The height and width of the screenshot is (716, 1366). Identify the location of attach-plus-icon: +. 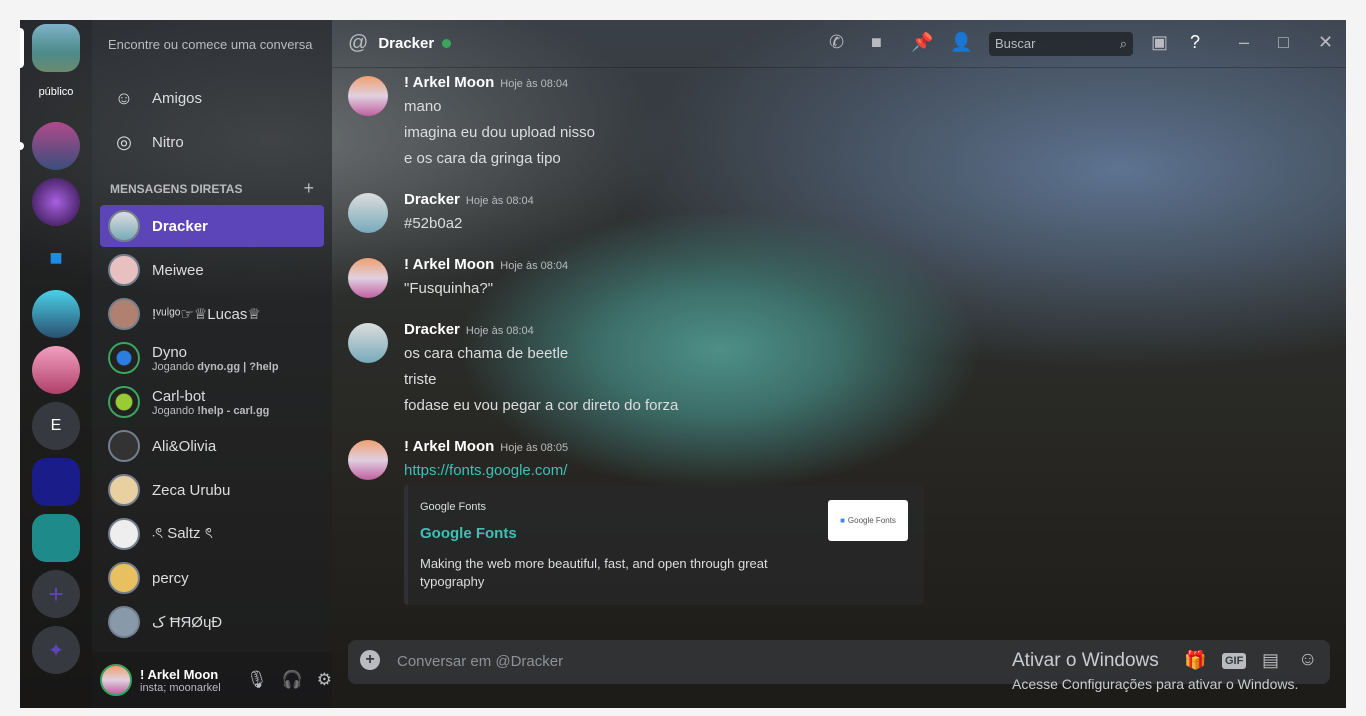
(370, 660).